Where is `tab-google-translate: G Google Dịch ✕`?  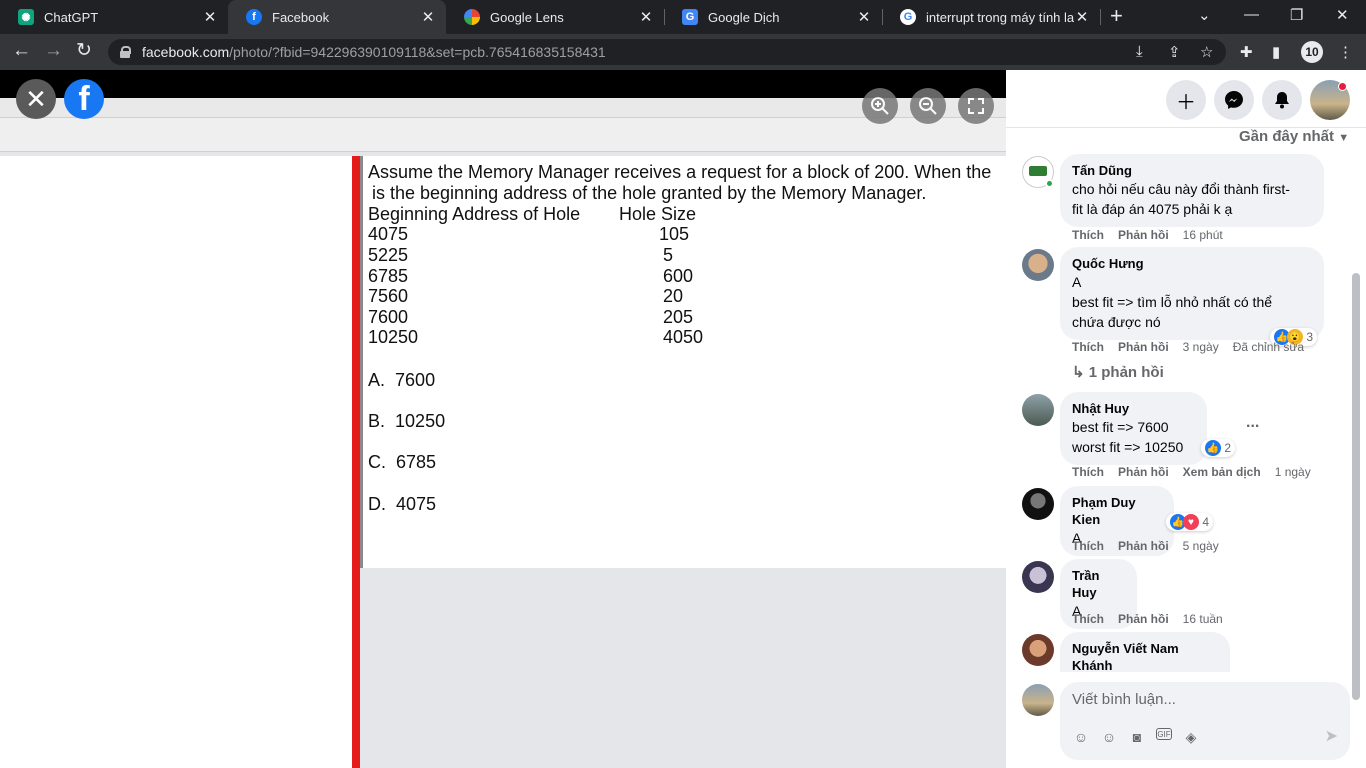 tab-google-translate: G Google Dịch ✕ is located at coordinates (773, 17).